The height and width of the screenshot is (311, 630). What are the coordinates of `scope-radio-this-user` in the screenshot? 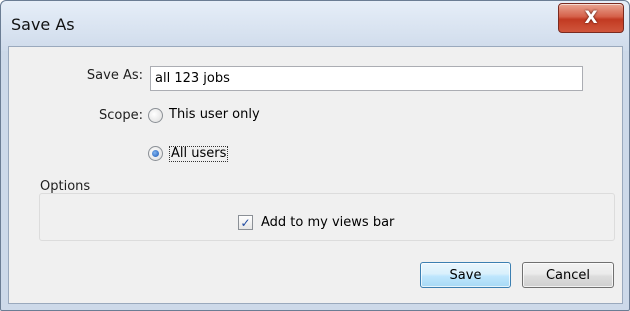 It's located at (155, 115).